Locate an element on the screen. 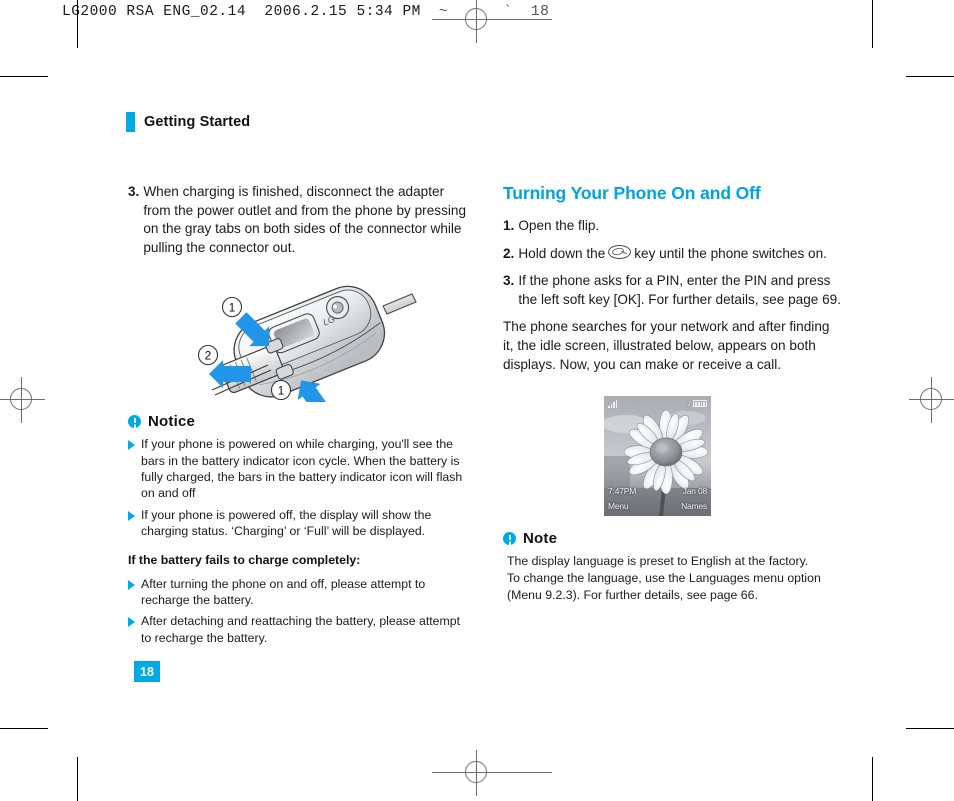 This screenshot has width=954, height=801. running-head: Getting Started is located at coordinates (188, 122).